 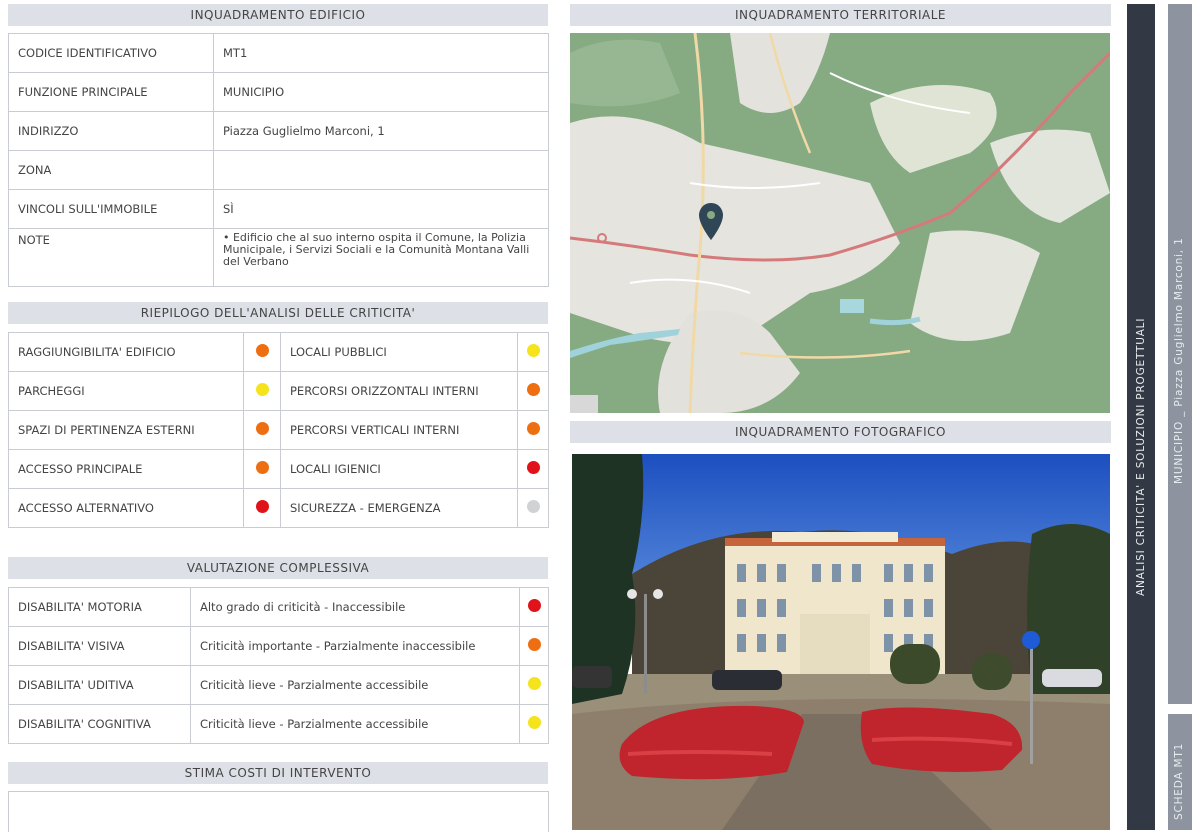 What do you see at coordinates (99, 685) in the screenshot?
I see `disability-label: DISABILITA' UDITIVA` at bounding box center [99, 685].